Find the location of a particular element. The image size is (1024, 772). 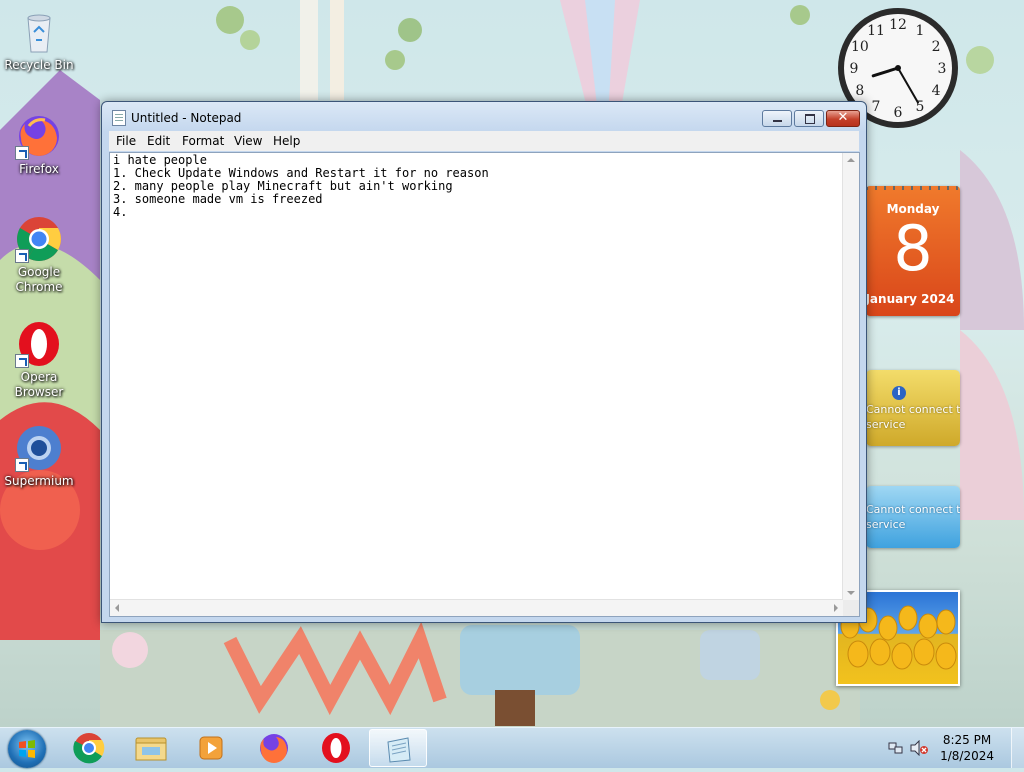

taskbar-opera is located at coordinates (336, 748).